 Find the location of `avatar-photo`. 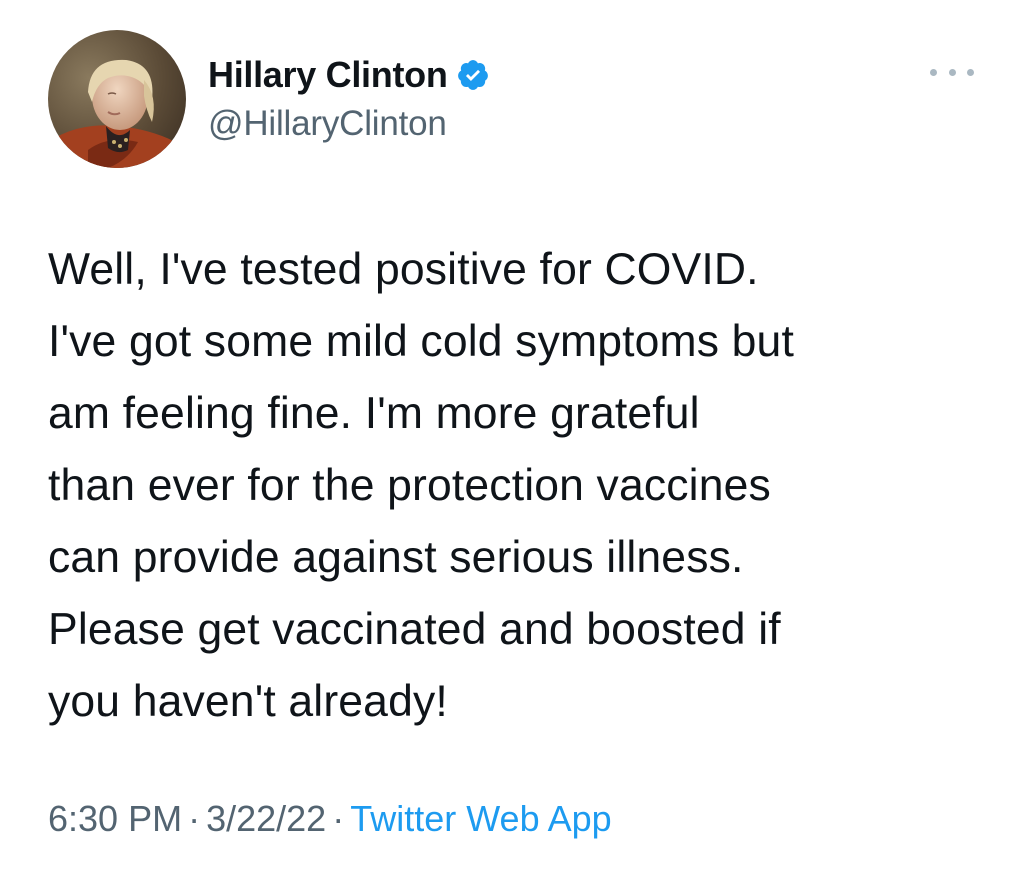

avatar-photo is located at coordinates (117, 99).